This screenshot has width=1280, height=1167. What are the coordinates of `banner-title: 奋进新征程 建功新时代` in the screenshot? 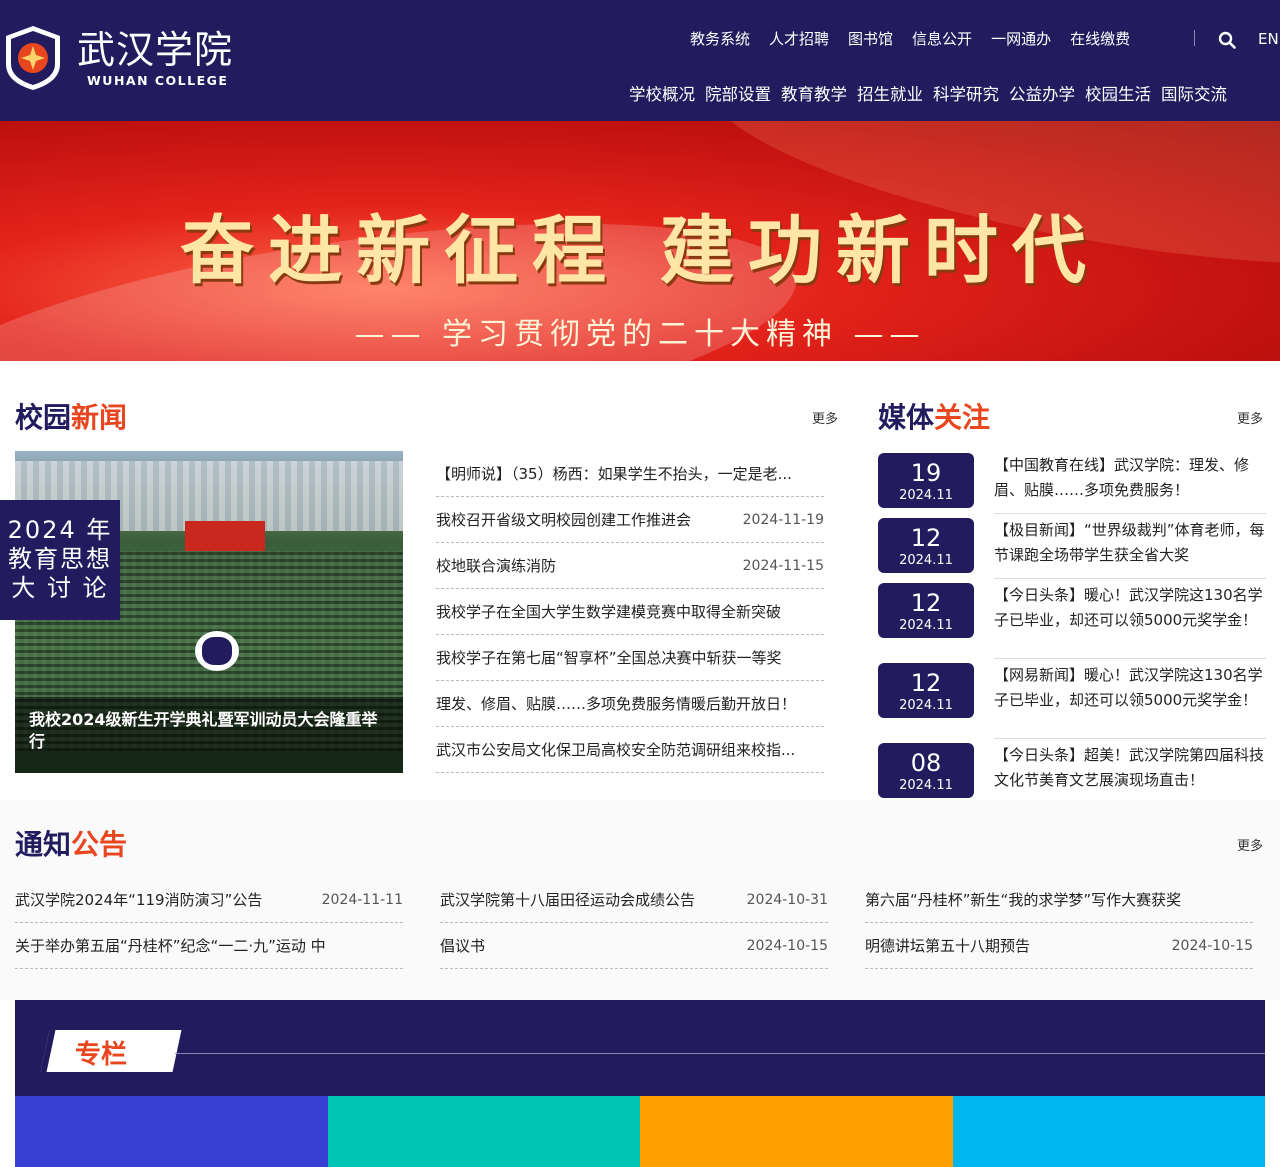 It's located at (640, 251).